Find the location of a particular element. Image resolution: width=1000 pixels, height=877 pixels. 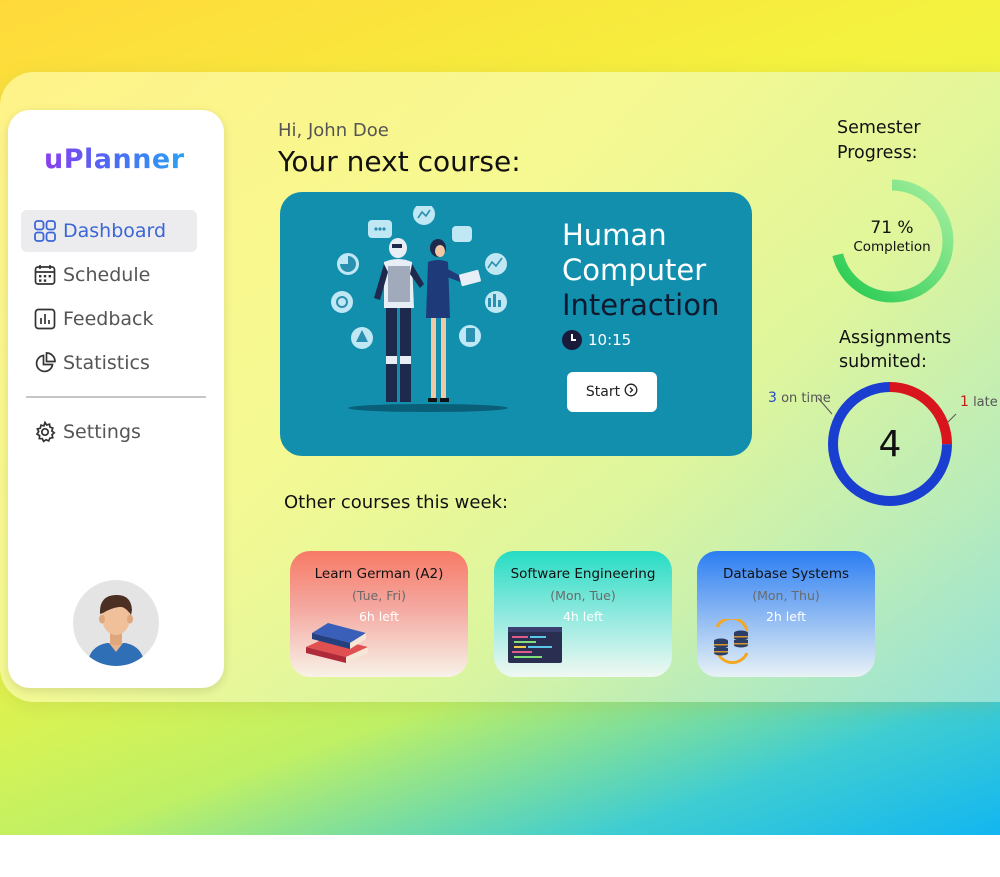

on-time-count: 3 is located at coordinates (772, 398).